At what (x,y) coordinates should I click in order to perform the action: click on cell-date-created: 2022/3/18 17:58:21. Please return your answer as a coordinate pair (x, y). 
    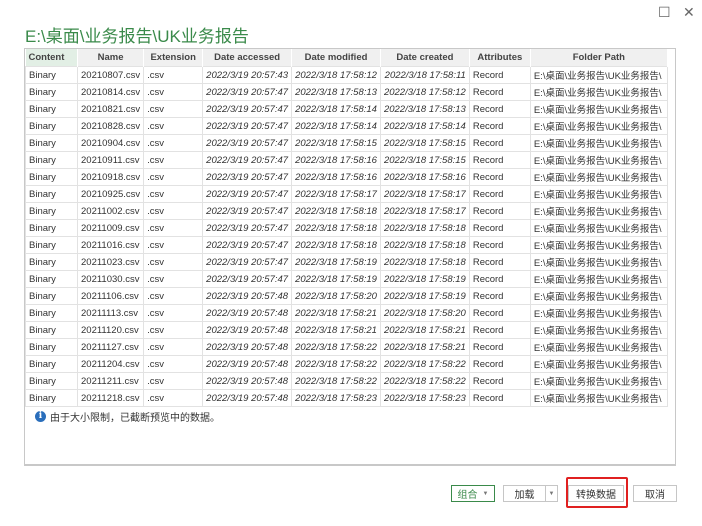
    Looking at the image, I should click on (424, 330).